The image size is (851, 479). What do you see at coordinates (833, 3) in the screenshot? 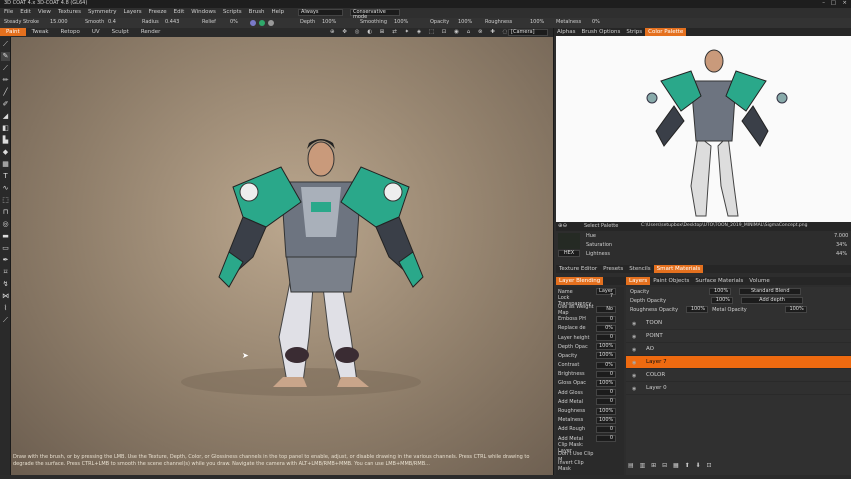
I see `maximize-icon: □` at bounding box center [833, 3].